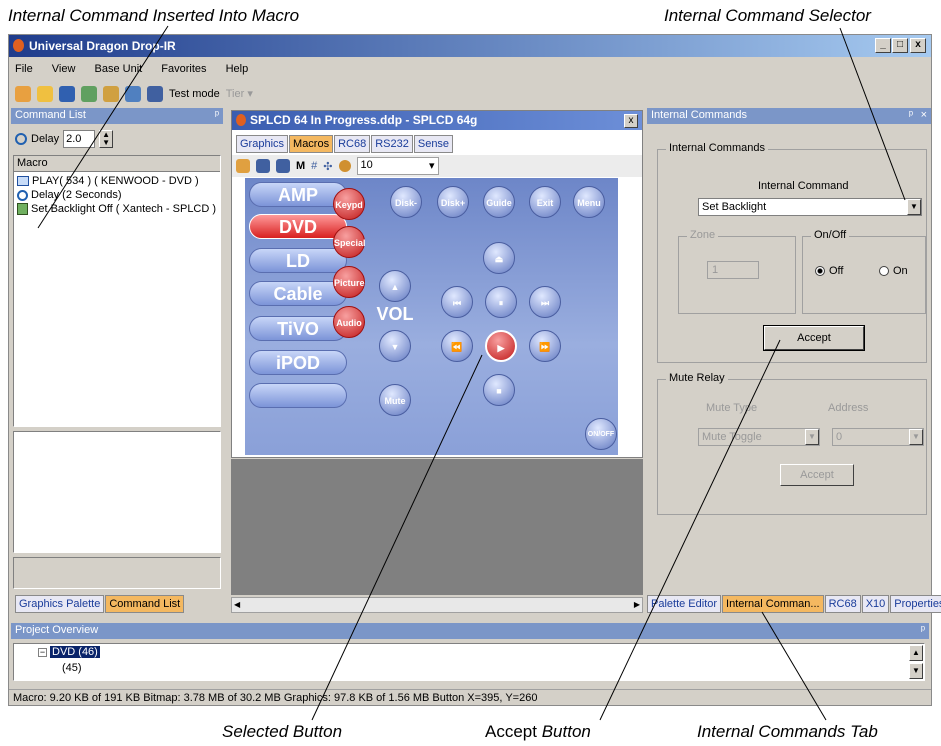 The image size is (941, 746). What do you see at coordinates (916, 653) in the screenshot?
I see `scroll-up-icon: ▲` at bounding box center [916, 653].